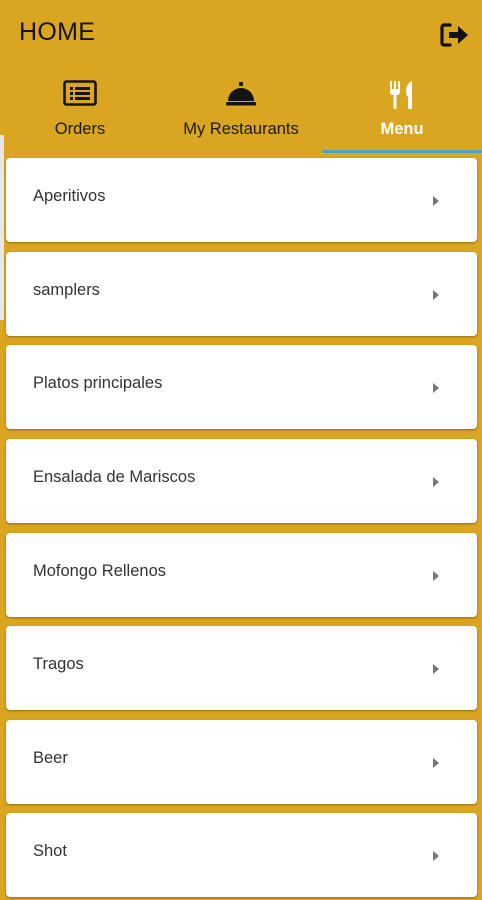 The width and height of the screenshot is (482, 900). I want to click on menu-category-samplers: samplers, so click(241, 294).